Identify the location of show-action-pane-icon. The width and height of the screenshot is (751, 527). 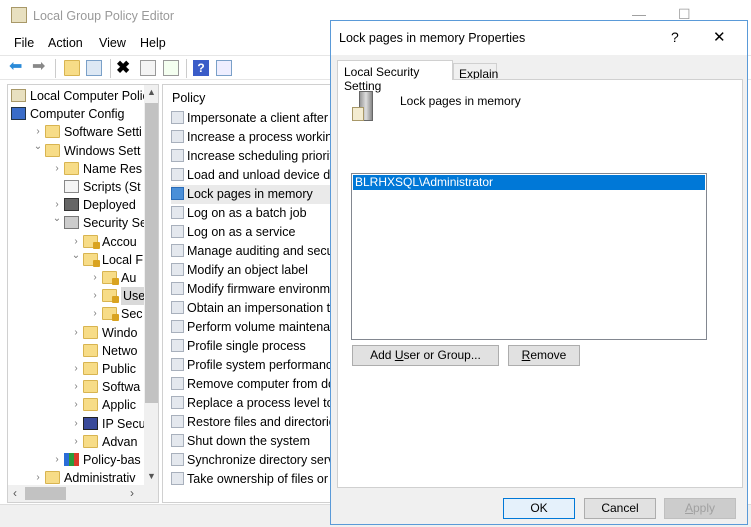
(224, 68).